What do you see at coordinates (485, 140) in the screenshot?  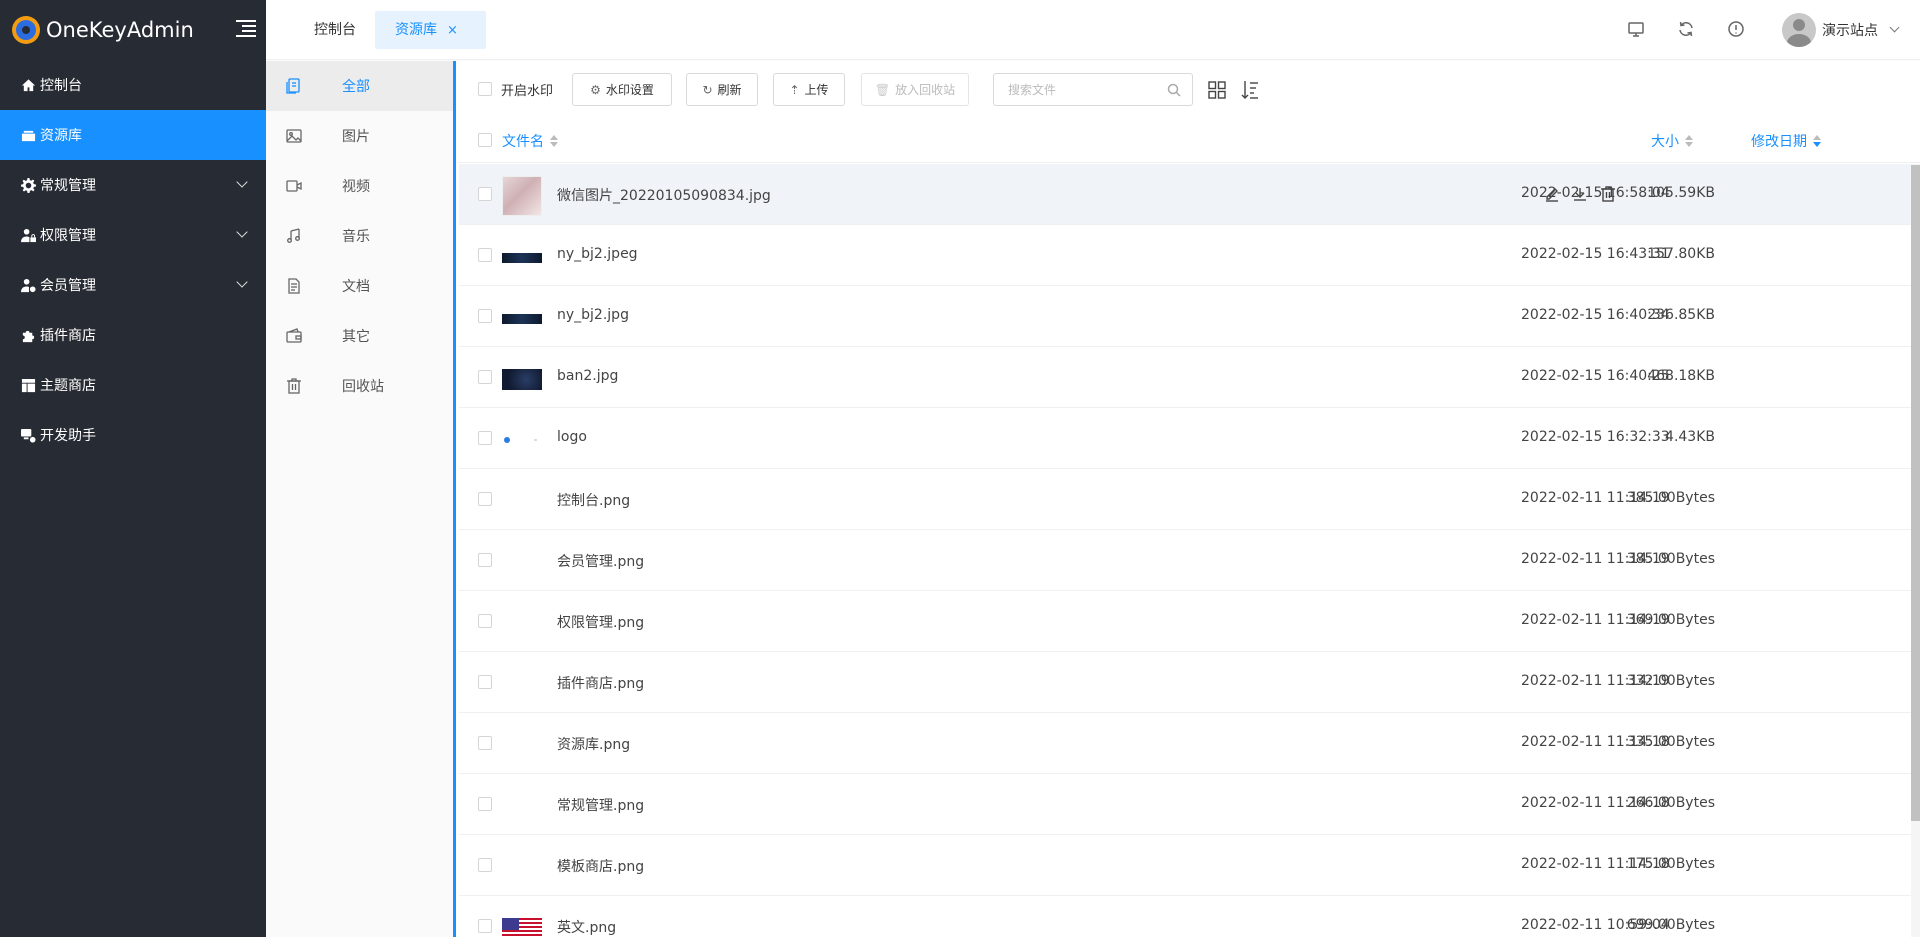 I see `select-all-checkbox` at bounding box center [485, 140].